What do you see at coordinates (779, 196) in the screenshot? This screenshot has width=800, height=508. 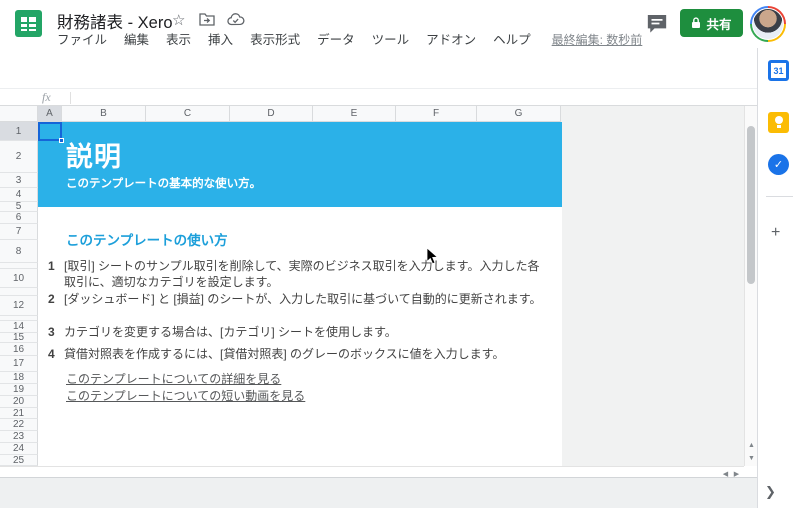 I see `sidebar-divider` at bounding box center [779, 196].